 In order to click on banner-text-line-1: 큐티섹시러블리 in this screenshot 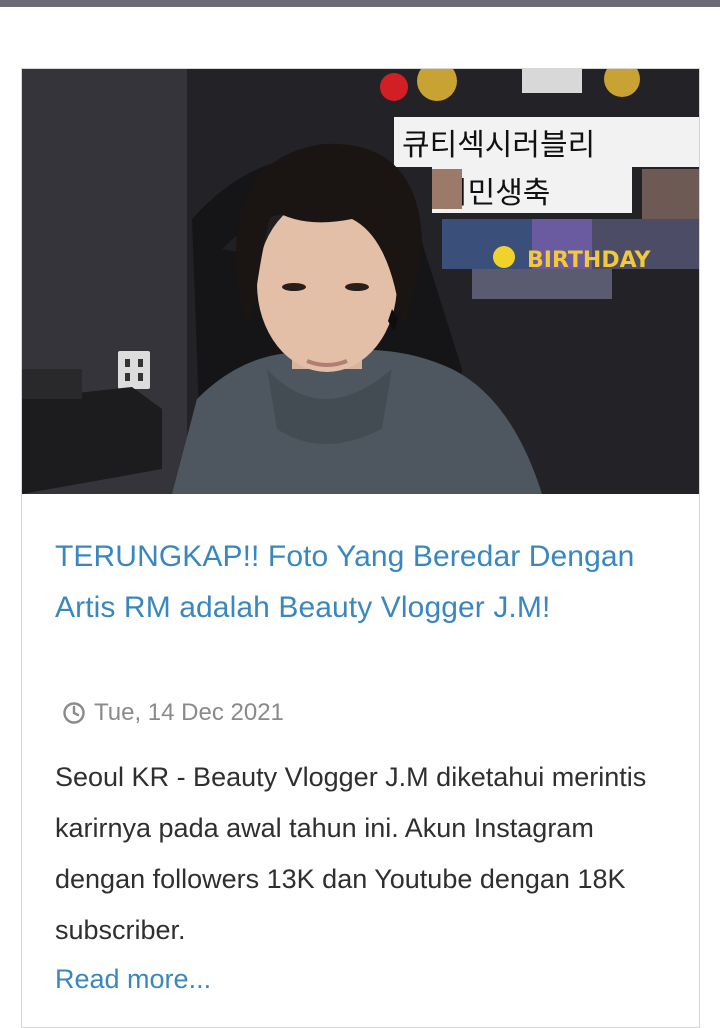, I will do `click(498, 145)`.